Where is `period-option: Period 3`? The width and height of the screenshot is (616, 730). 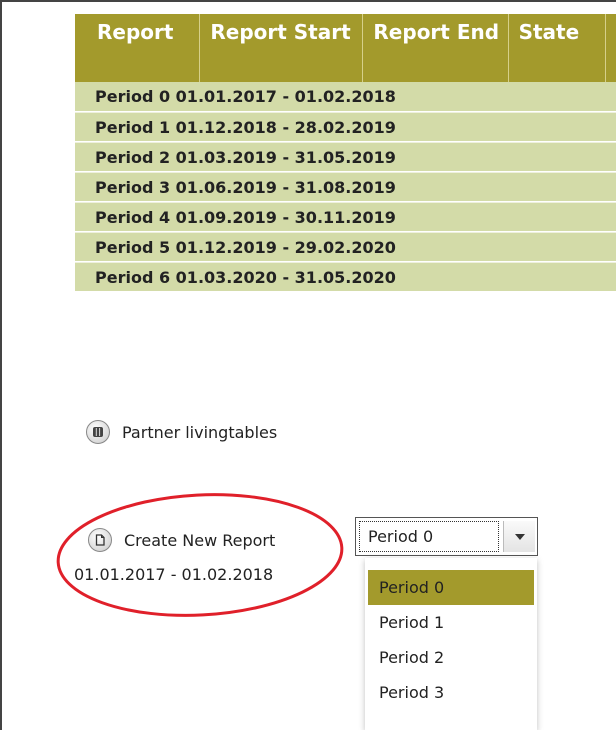 period-option: Period 3 is located at coordinates (451, 692).